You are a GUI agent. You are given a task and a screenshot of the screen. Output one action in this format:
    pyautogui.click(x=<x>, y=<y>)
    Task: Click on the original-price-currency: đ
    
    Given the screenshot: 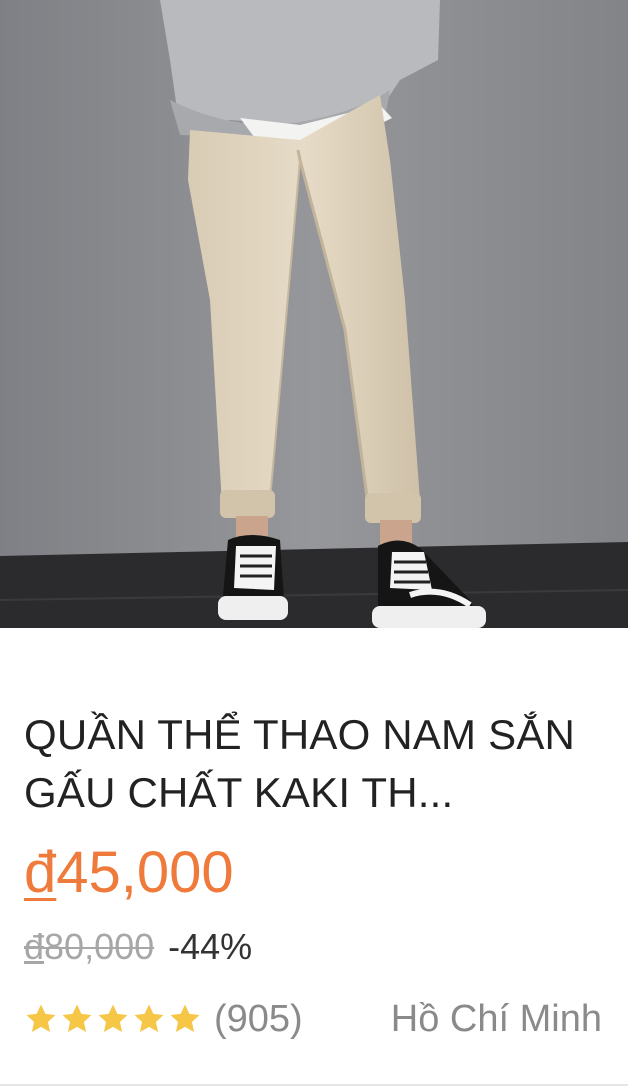 What is the action you would take?
    pyautogui.click(x=34, y=946)
    